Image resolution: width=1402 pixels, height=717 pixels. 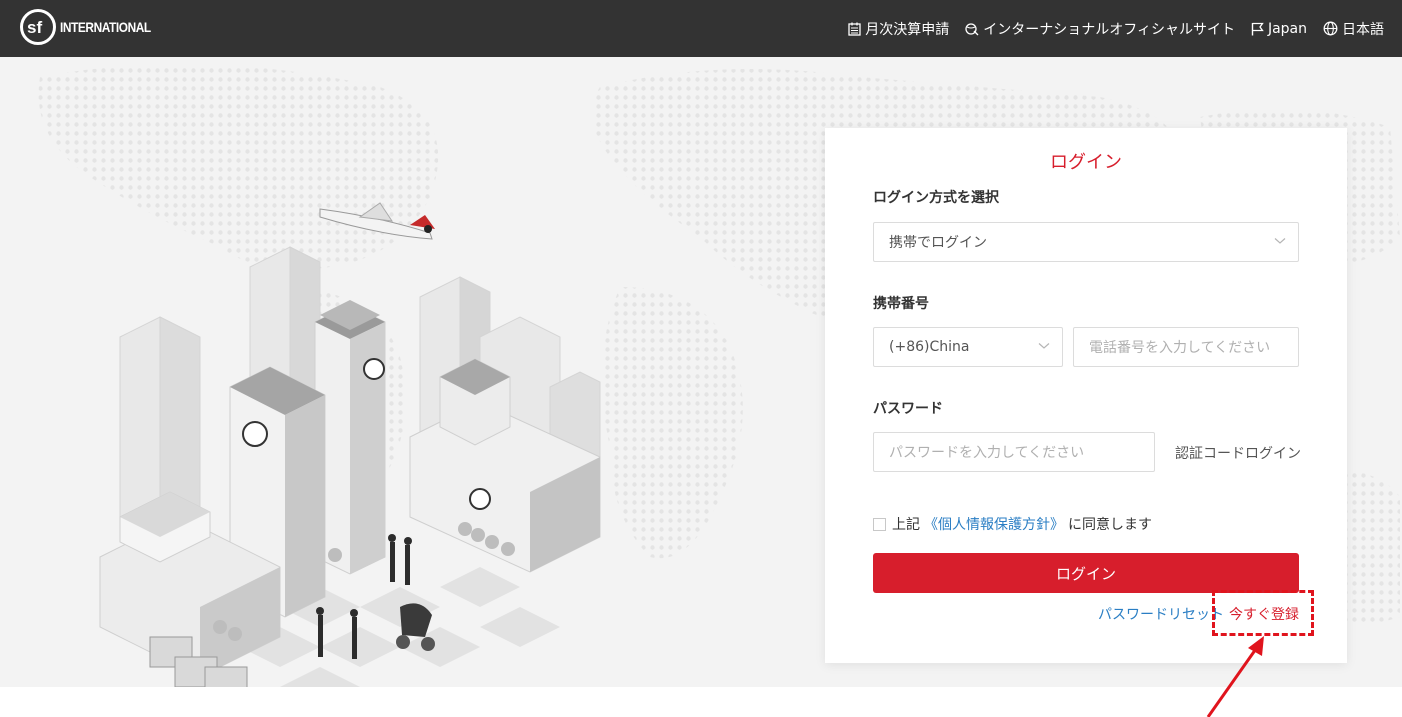 What do you see at coordinates (938, 243) in the screenshot?
I see `login-method-value: 携帯でログイン` at bounding box center [938, 243].